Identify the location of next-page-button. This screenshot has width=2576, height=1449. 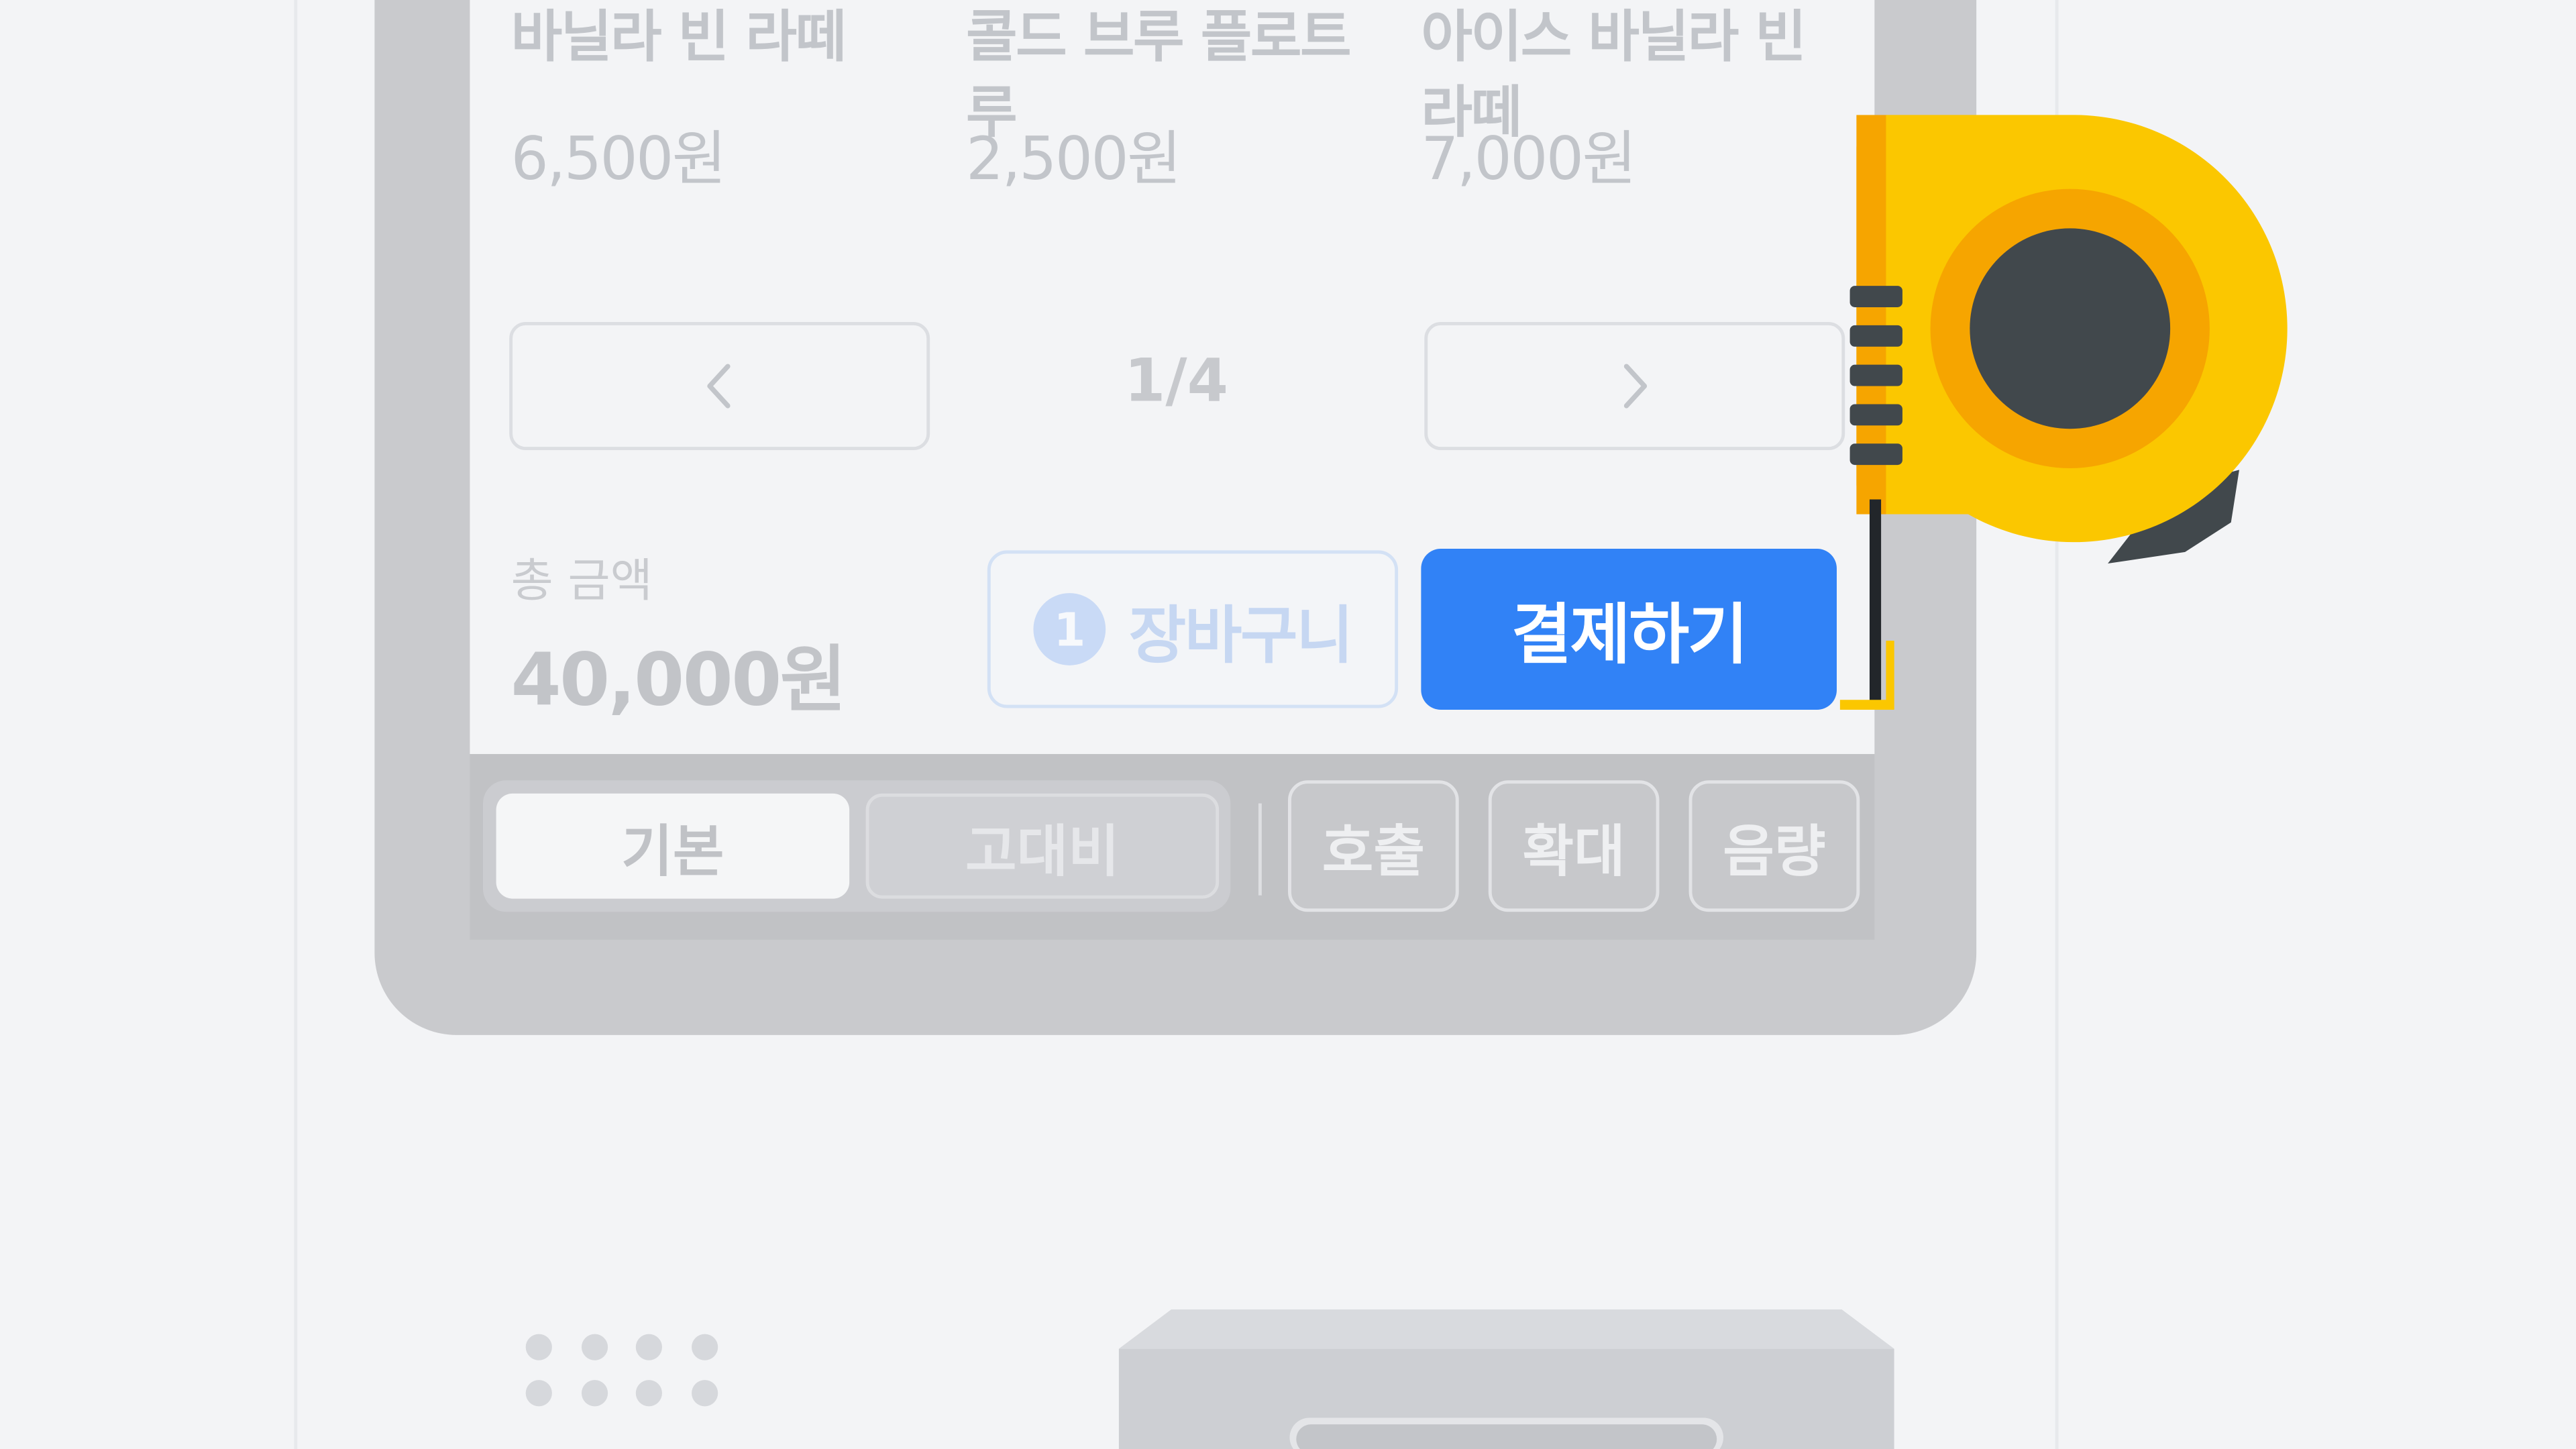
(1634, 386).